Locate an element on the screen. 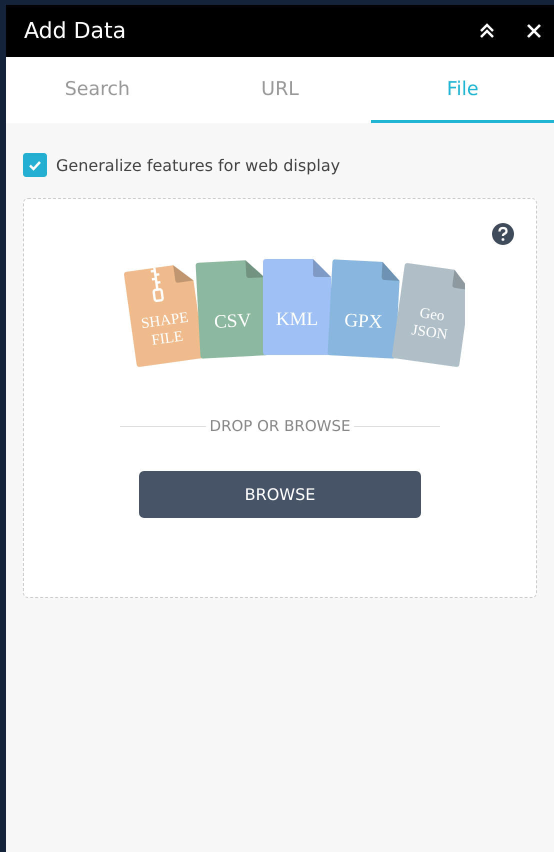 The width and height of the screenshot is (554, 852). file-type-label: JSON is located at coordinates (429, 333).